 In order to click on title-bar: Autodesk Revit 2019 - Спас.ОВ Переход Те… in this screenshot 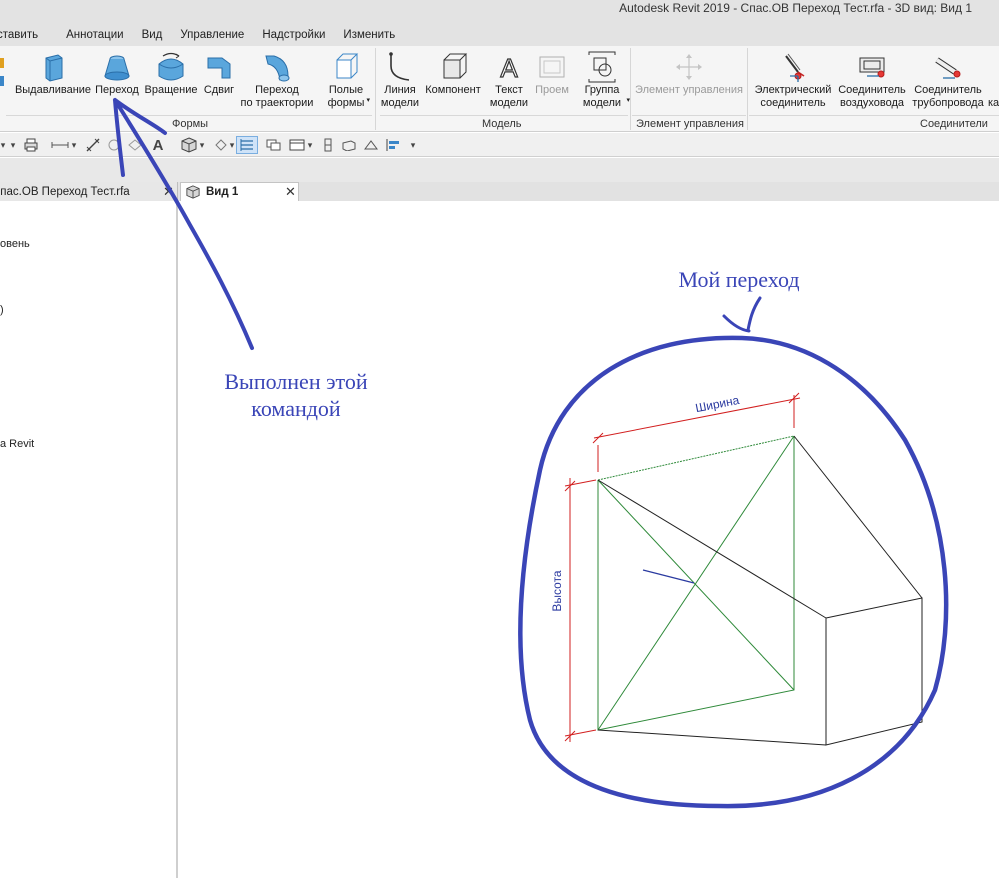, I will do `click(499, 23)`.